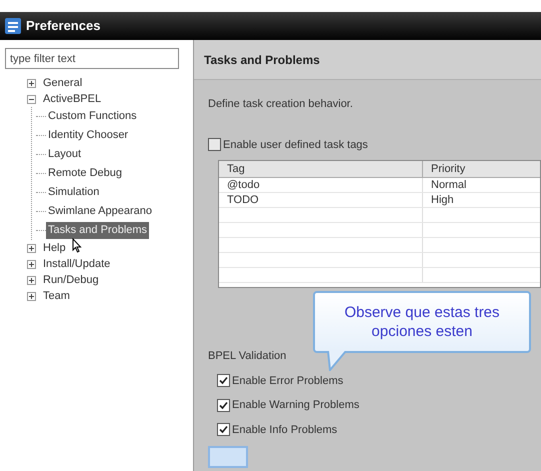  Describe the element at coordinates (63, 26) in the screenshot. I see `window-title: Preferences` at that location.